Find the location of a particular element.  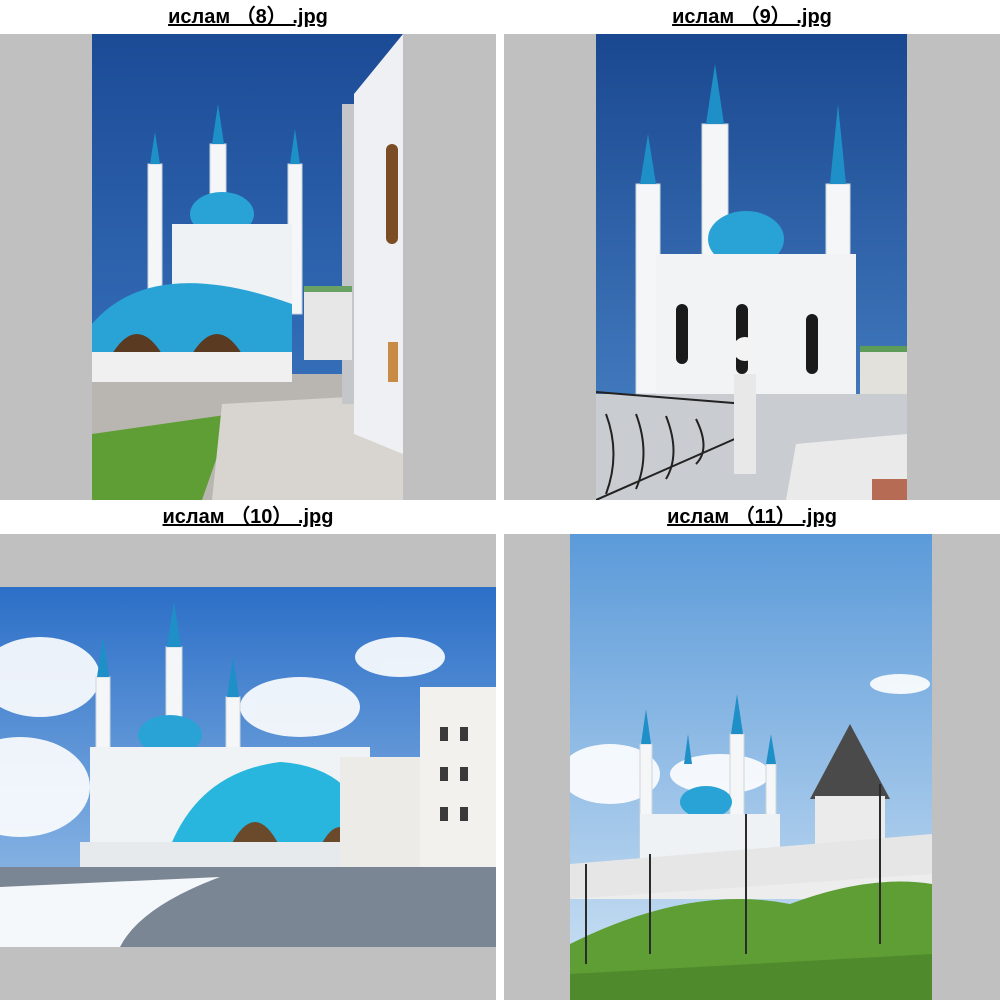

thumbnail-caption: ислам （9） .jpg is located at coordinates (752, 17).